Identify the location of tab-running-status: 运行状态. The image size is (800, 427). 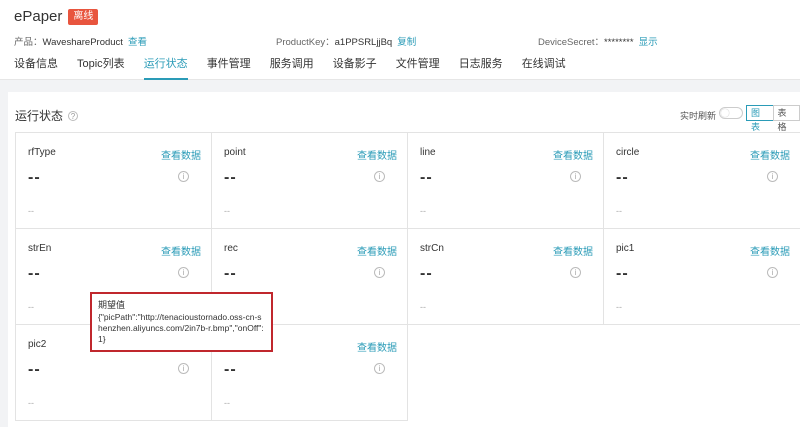
(165, 67).